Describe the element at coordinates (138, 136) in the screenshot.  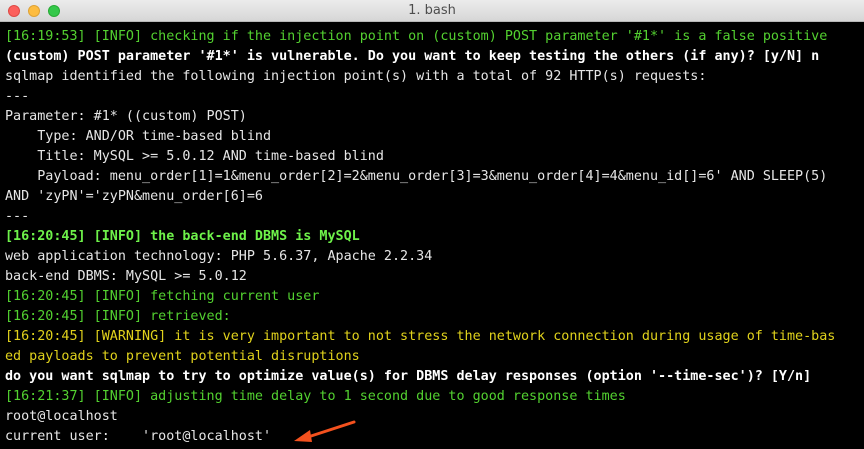
I see `terminal-line: Type: AND/OR time-based blind` at that location.